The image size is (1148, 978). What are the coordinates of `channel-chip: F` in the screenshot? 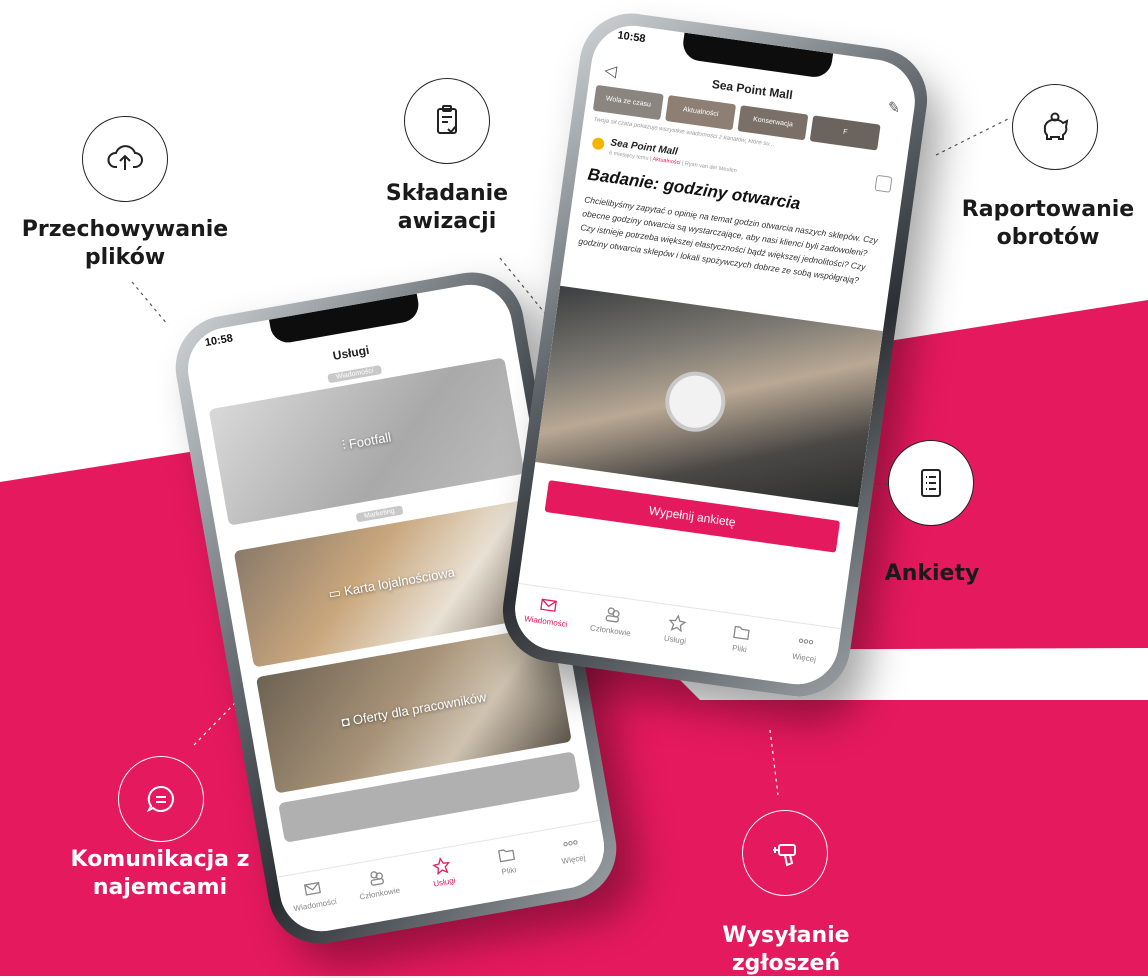 It's located at (845, 133).